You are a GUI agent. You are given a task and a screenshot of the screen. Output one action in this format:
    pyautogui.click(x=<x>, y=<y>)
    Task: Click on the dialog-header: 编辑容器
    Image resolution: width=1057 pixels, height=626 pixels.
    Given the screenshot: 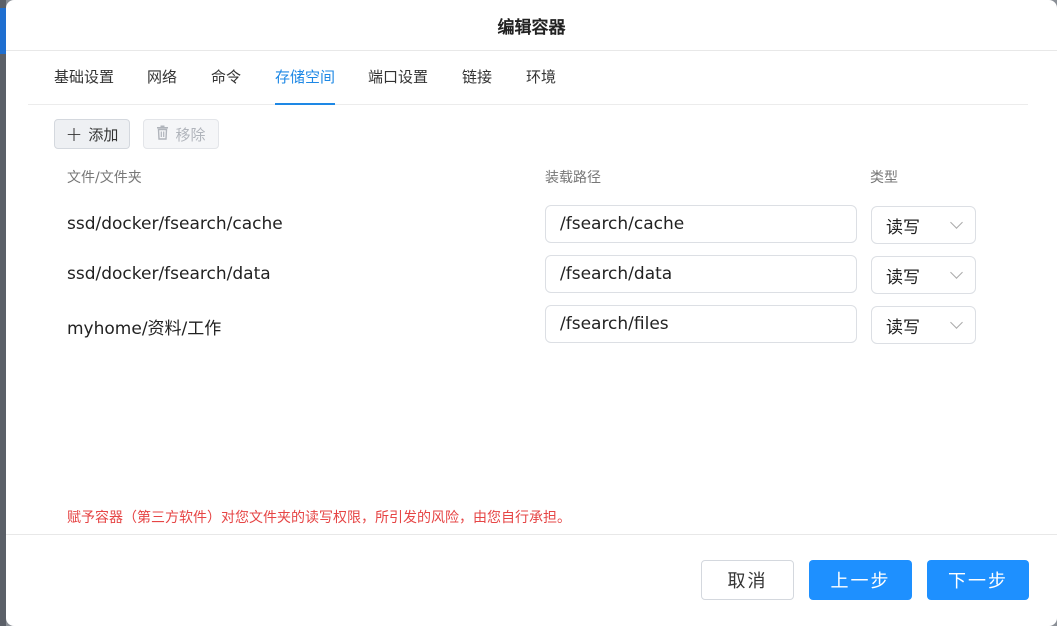 What is the action you would take?
    pyautogui.click(x=531, y=25)
    